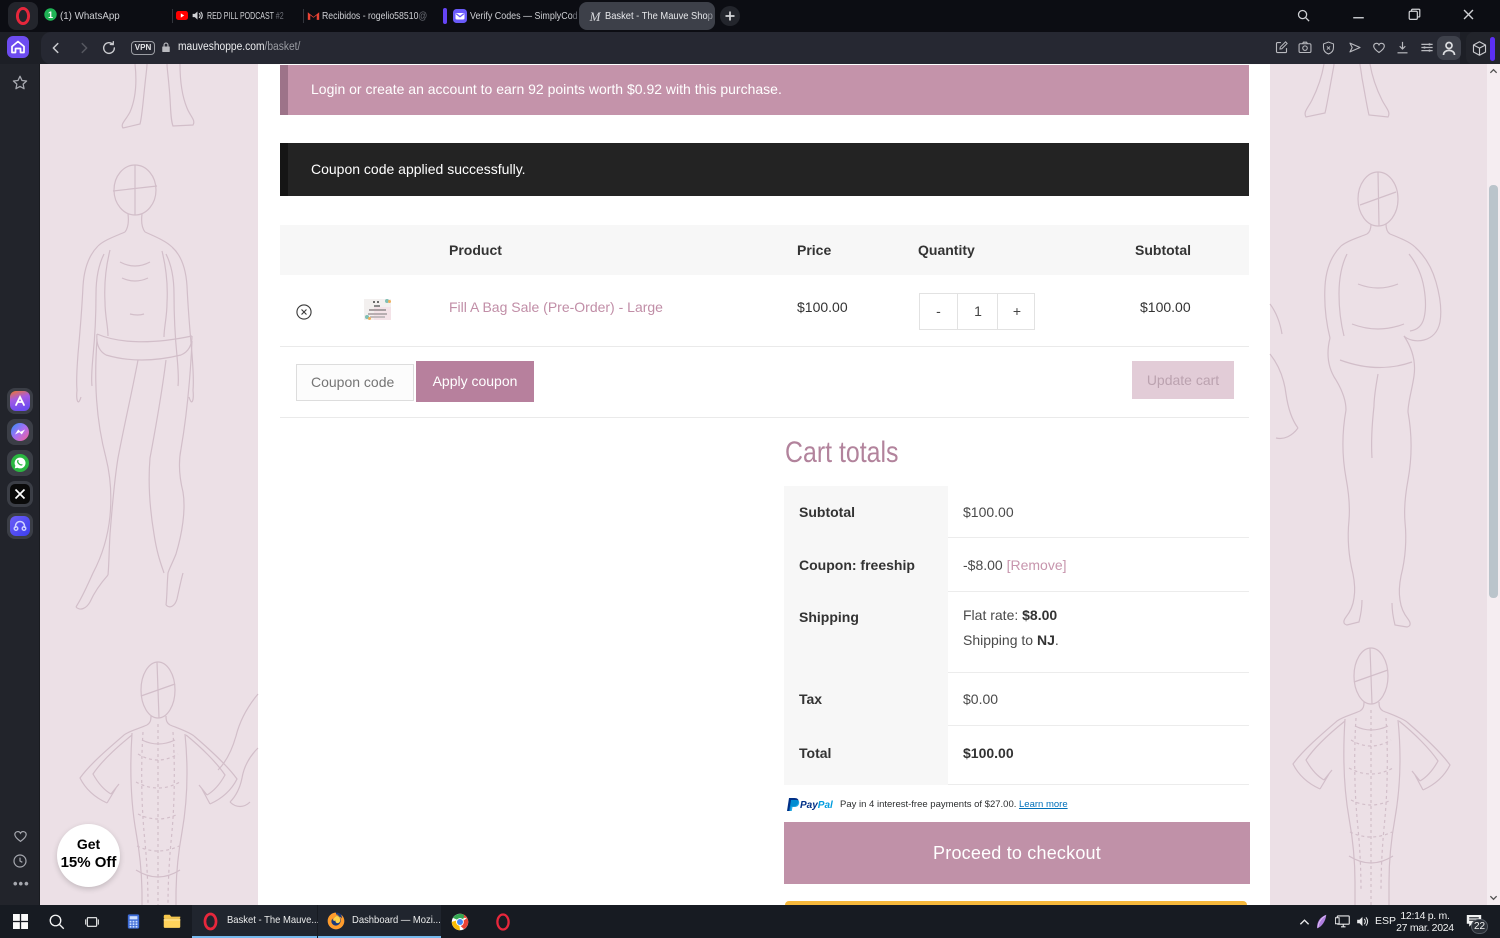 This screenshot has height=938, width=1500. I want to click on svg-text: M, so click(595, 16).